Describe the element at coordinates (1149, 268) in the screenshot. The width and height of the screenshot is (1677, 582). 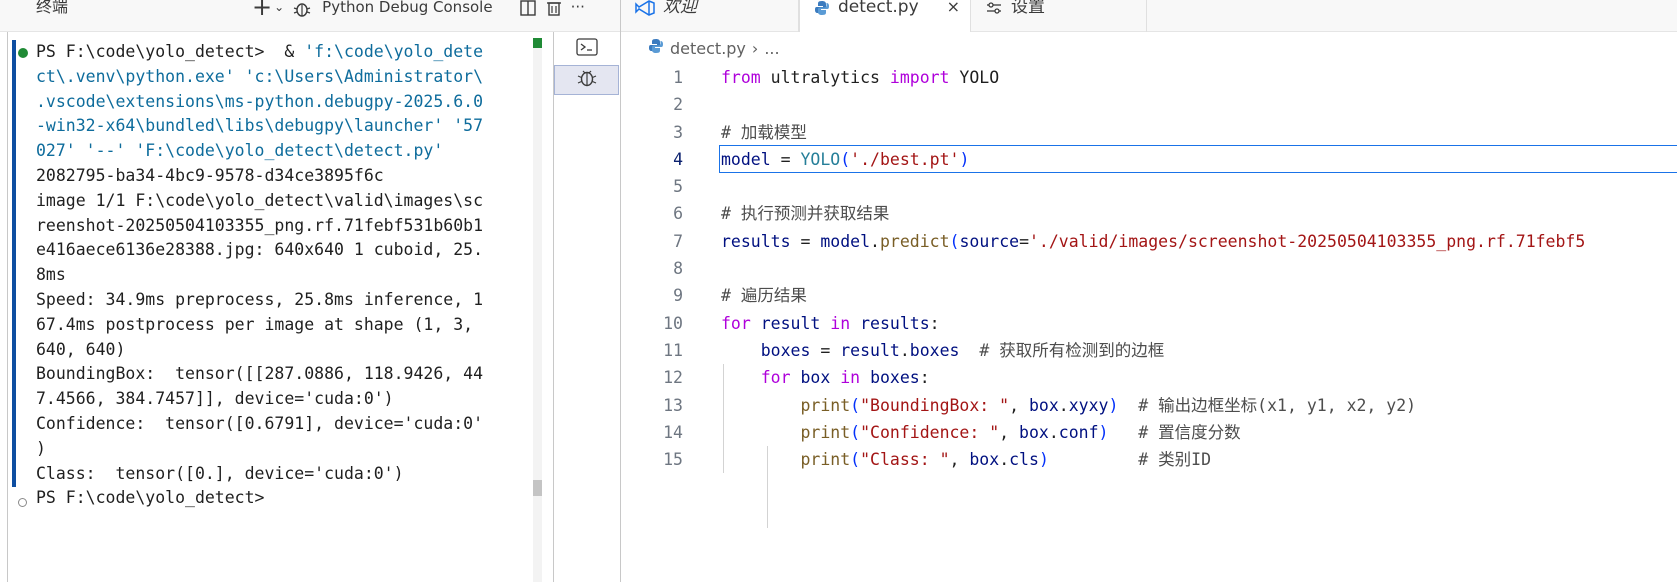
I see `code-line: 8` at that location.